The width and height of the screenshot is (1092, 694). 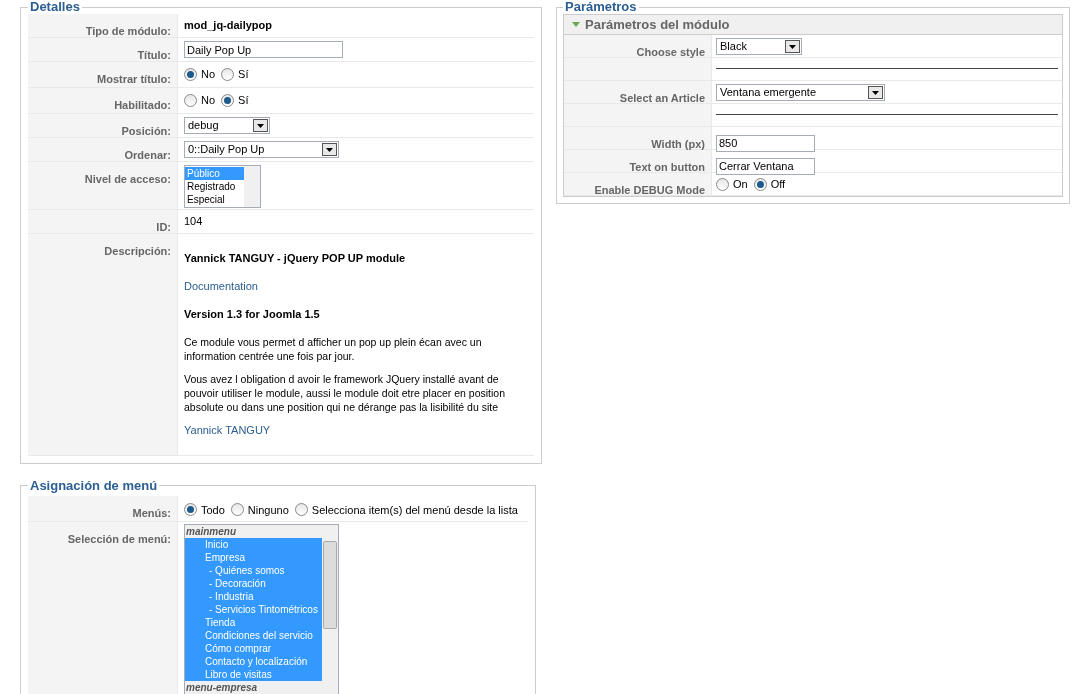 I want to click on field-label: ID:, so click(x=163, y=227).